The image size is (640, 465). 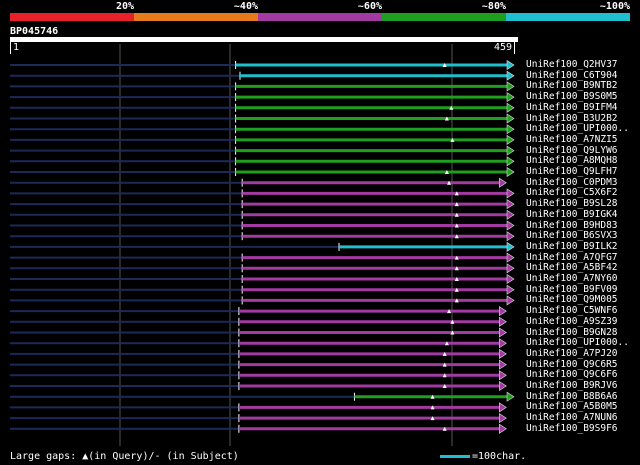 I want to click on hit-label: UniRef100_B6SVX3, so click(x=572, y=235).